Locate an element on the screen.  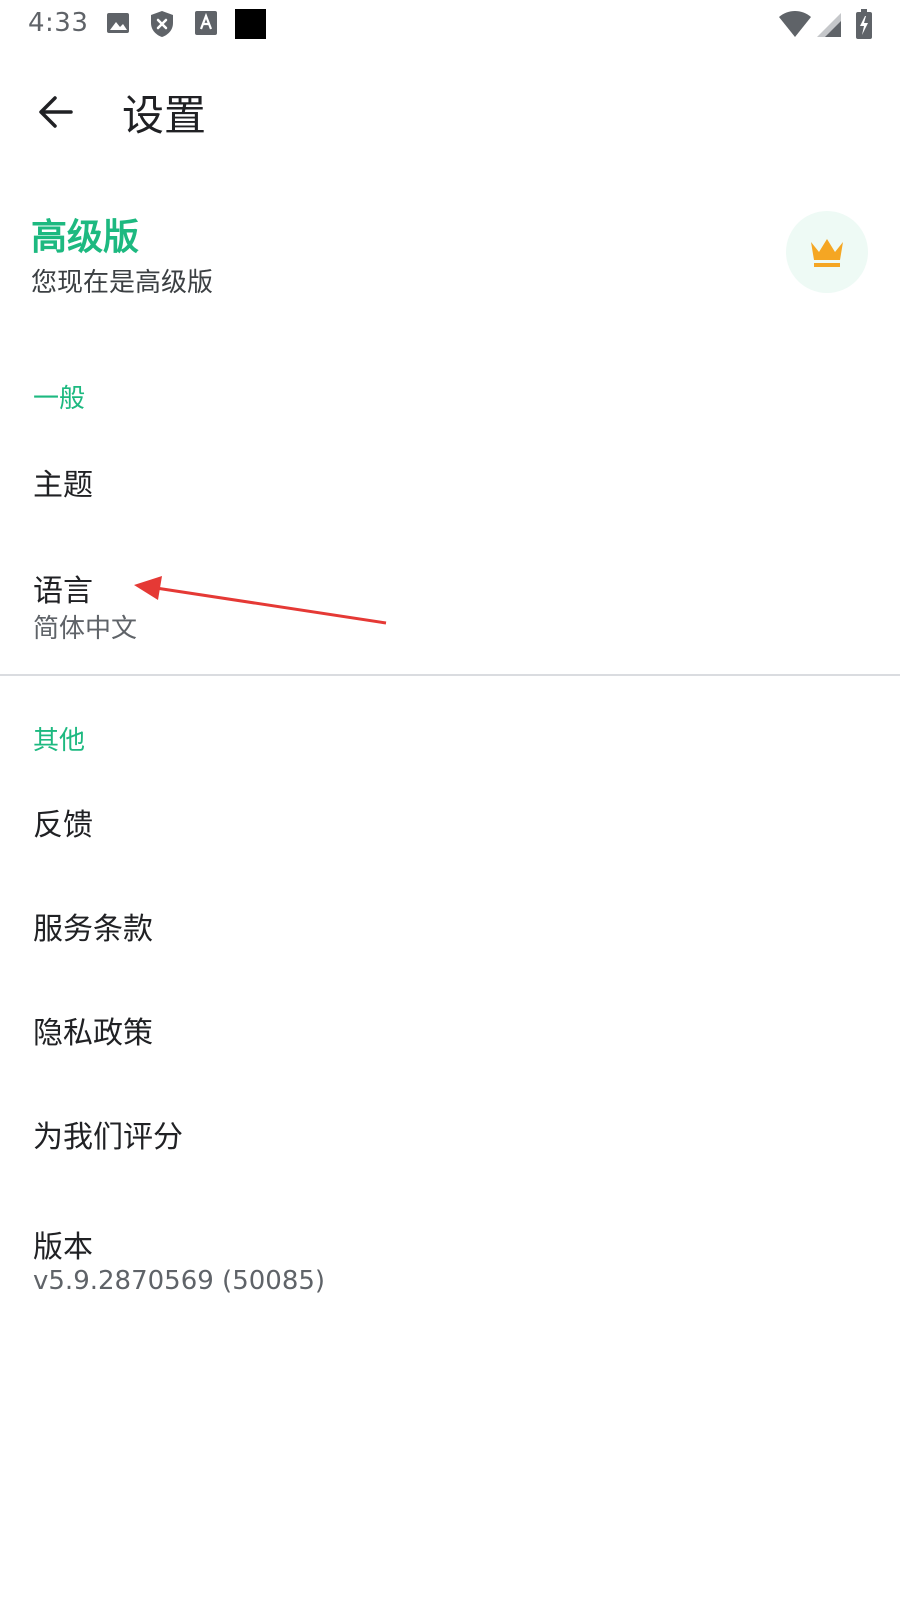
version-label: 版本 is located at coordinates (63, 1247).